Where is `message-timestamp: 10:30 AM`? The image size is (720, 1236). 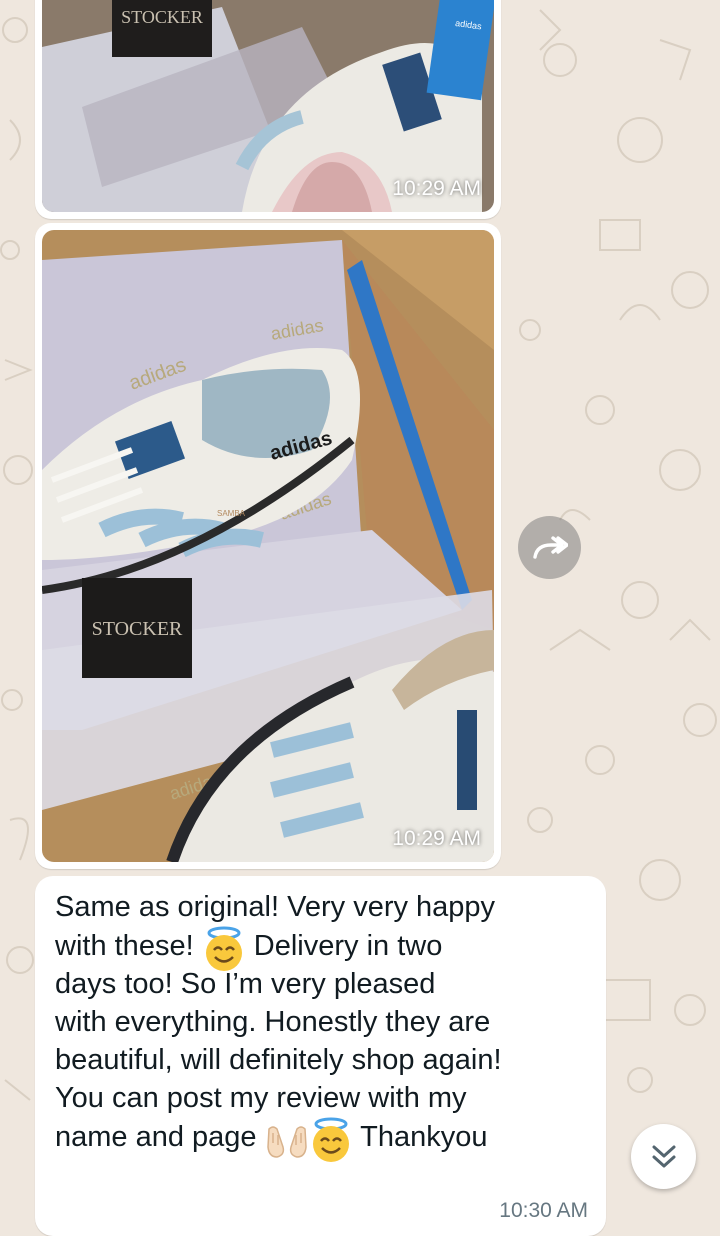
message-timestamp: 10:30 AM is located at coordinates (543, 1210).